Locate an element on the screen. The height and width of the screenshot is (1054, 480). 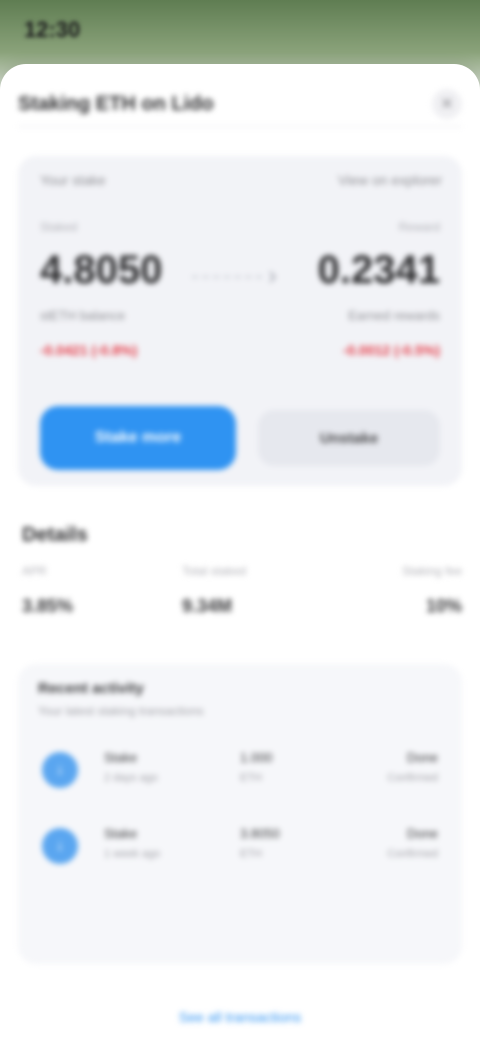
close-icon: ✕ is located at coordinates (447, 104).